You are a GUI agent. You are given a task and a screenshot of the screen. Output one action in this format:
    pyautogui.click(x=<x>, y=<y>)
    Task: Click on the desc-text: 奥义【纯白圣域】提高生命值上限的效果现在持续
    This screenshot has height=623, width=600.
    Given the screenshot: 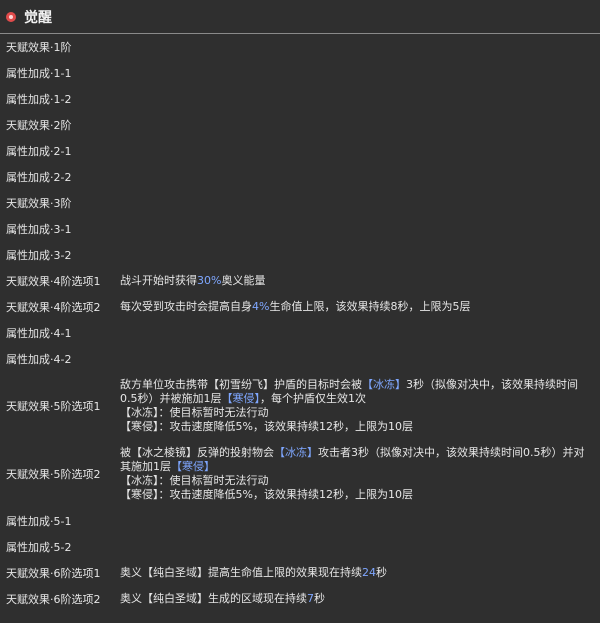 What is the action you would take?
    pyautogui.click(x=241, y=572)
    